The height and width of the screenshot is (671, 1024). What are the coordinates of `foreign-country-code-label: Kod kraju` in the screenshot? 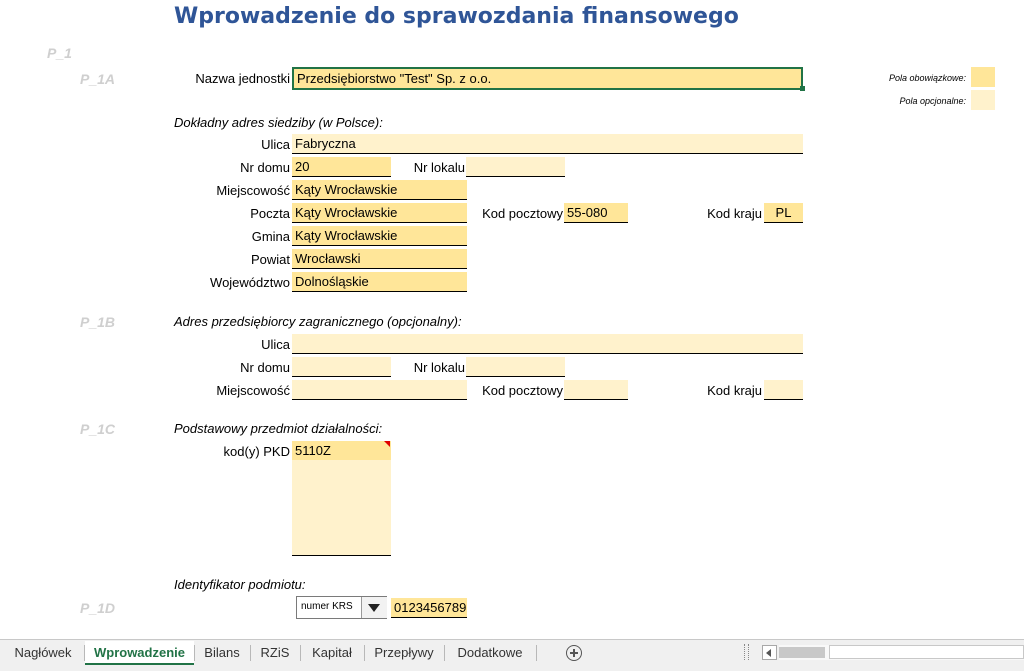 It's located at (734, 390).